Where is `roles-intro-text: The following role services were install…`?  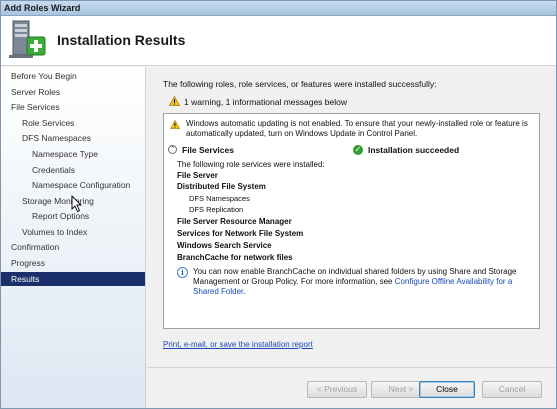 roles-intro-text: The following role services were install… is located at coordinates (251, 164).